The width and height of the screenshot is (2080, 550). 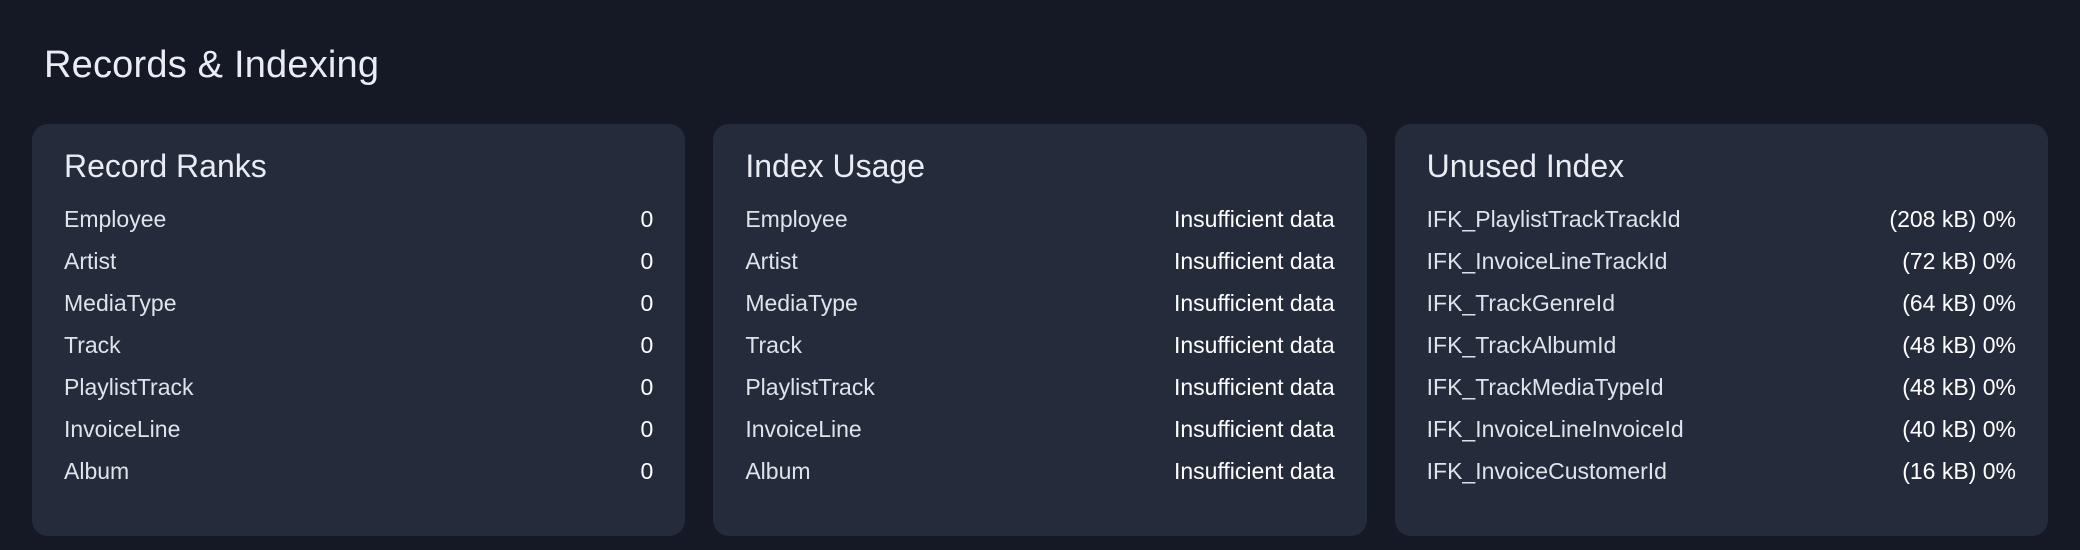 What do you see at coordinates (212, 65) in the screenshot?
I see `page-title: Records & Indexing` at bounding box center [212, 65].